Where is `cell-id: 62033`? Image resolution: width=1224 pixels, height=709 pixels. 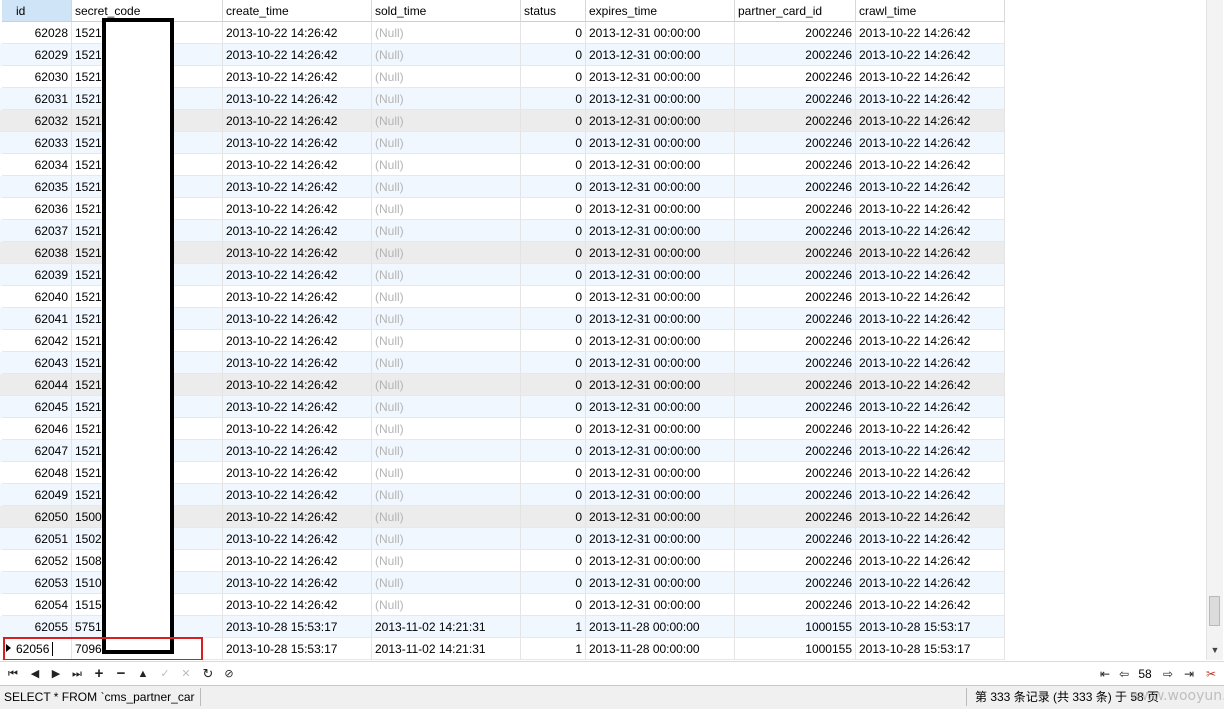
cell-id: 62033 is located at coordinates (37, 143).